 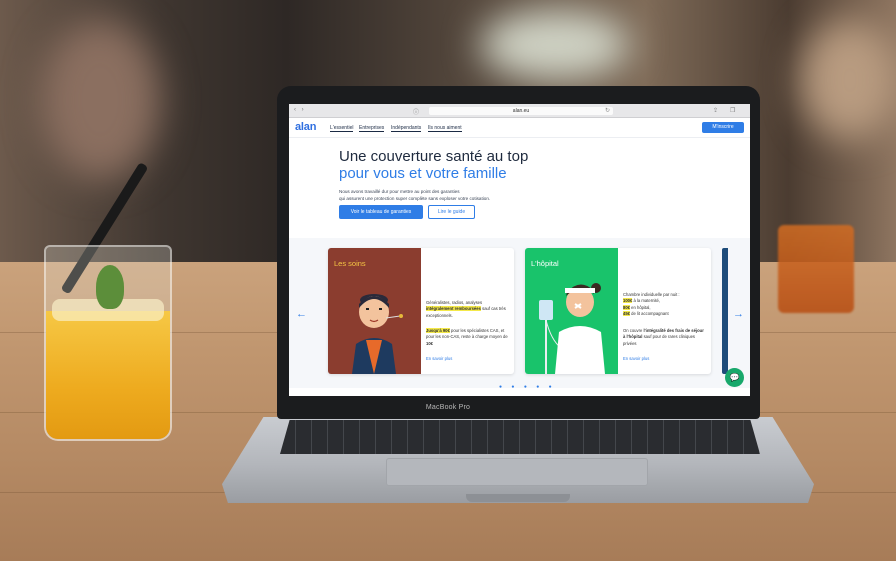 What do you see at coordinates (100, 100) in the screenshot?
I see `blur-person` at bounding box center [100, 100].